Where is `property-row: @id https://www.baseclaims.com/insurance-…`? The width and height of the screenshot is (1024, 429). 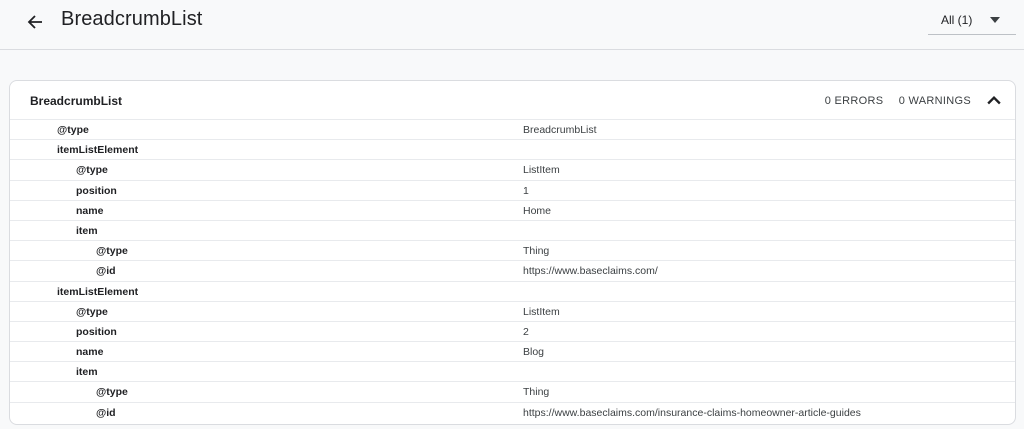 property-row: @id https://www.baseclaims.com/insurance-… is located at coordinates (512, 413).